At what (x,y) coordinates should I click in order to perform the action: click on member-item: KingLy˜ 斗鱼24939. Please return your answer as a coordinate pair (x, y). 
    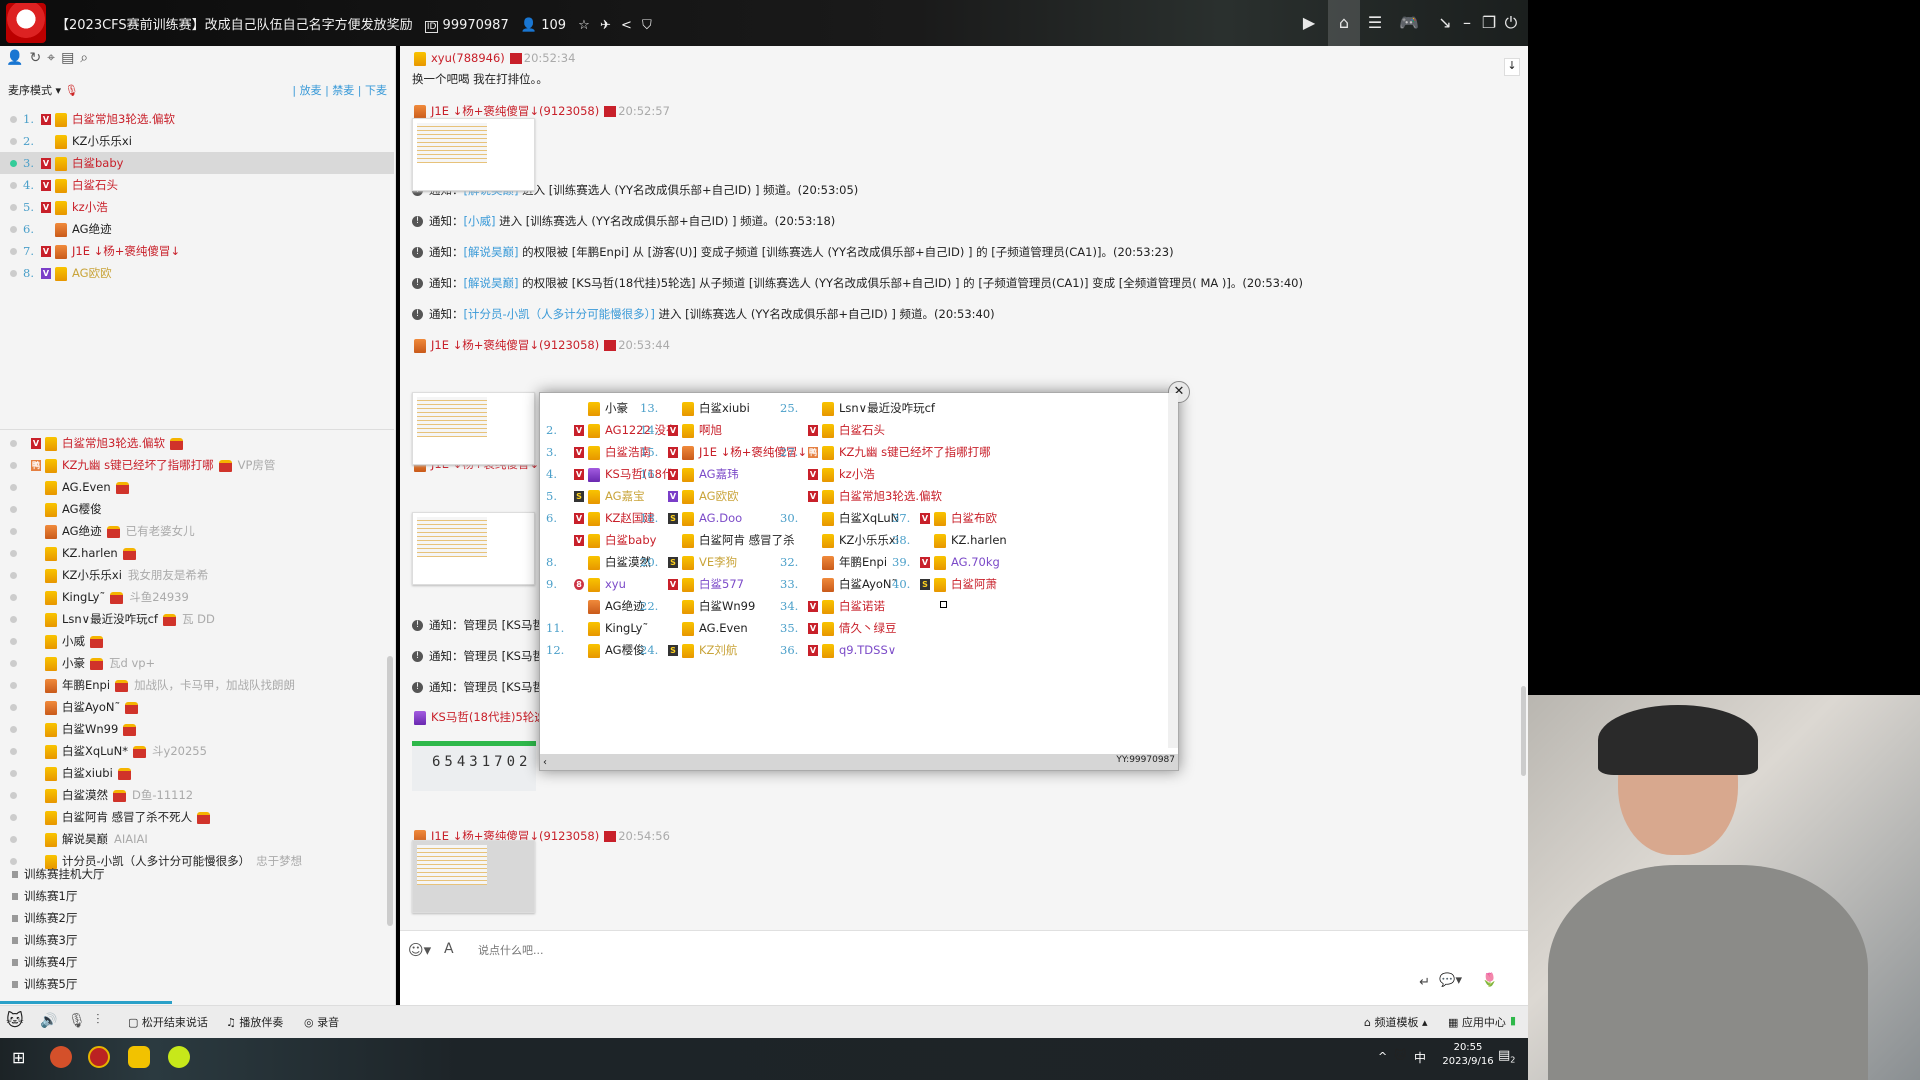
    Looking at the image, I should click on (197, 597).